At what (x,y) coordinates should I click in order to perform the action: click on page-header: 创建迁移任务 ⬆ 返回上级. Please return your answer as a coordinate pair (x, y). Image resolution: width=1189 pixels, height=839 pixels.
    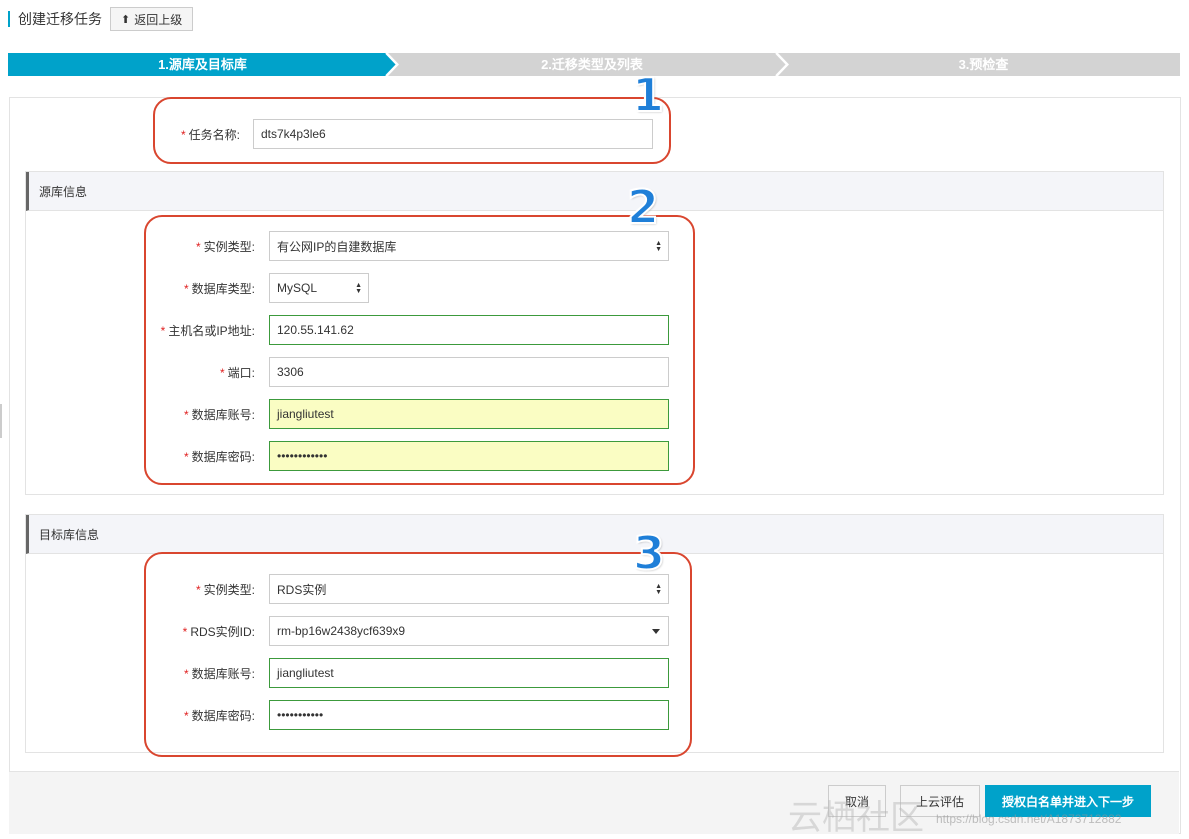
    Looking at the image, I should click on (101, 19).